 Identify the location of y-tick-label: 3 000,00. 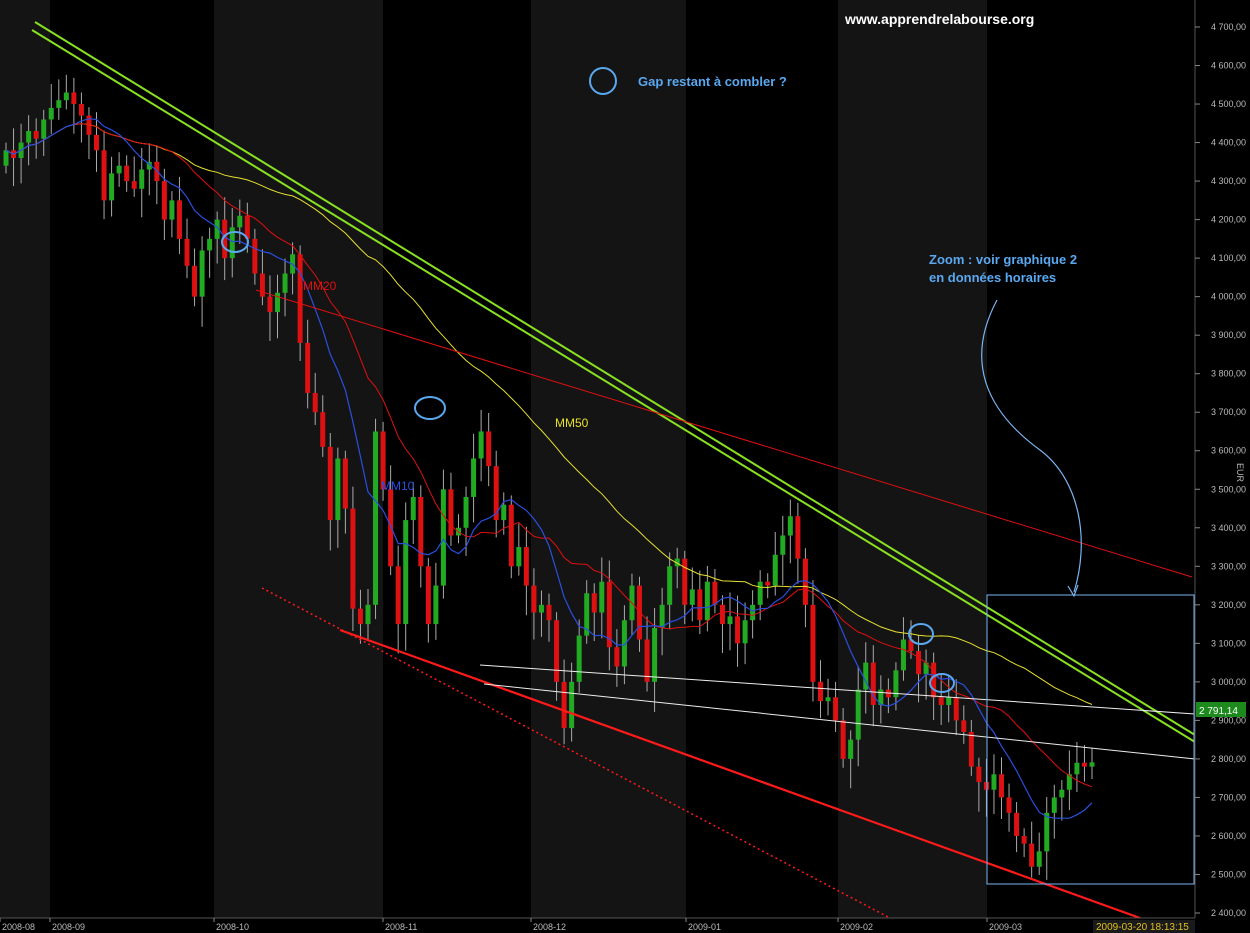
(1228, 682).